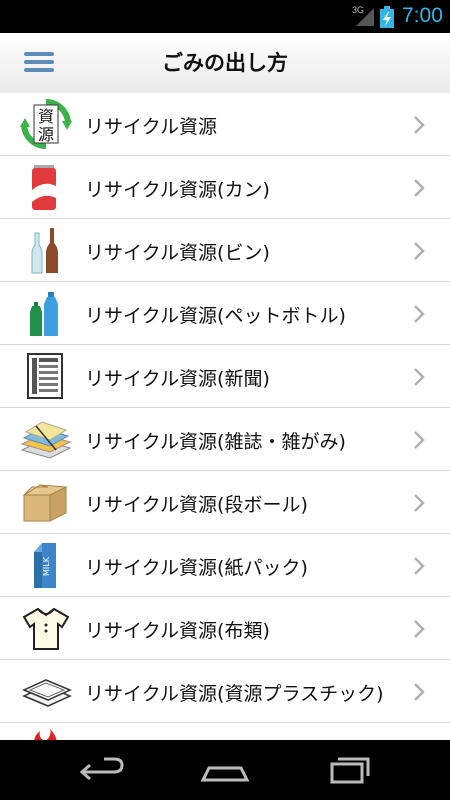 The height and width of the screenshot is (800, 450). I want to click on list-item-label: リサイクル資源(段ボール), so click(196, 505).